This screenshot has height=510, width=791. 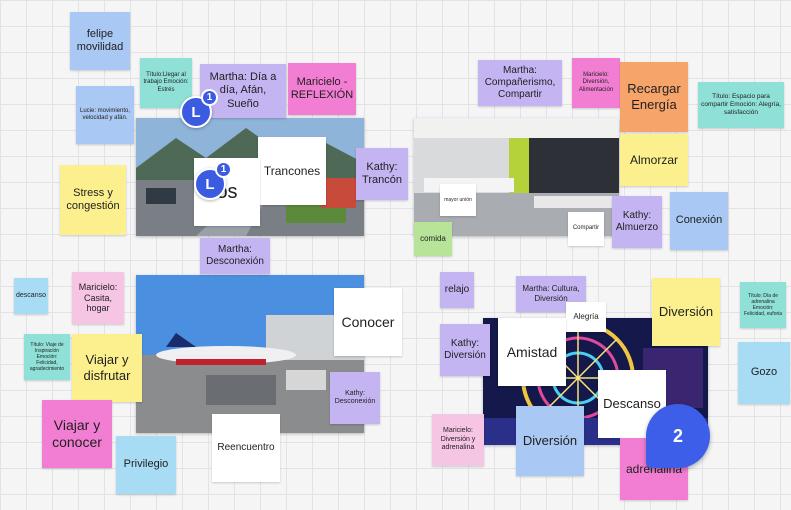 I want to click on sticky-note-mayor-union: mayor unión, so click(x=458, y=200).